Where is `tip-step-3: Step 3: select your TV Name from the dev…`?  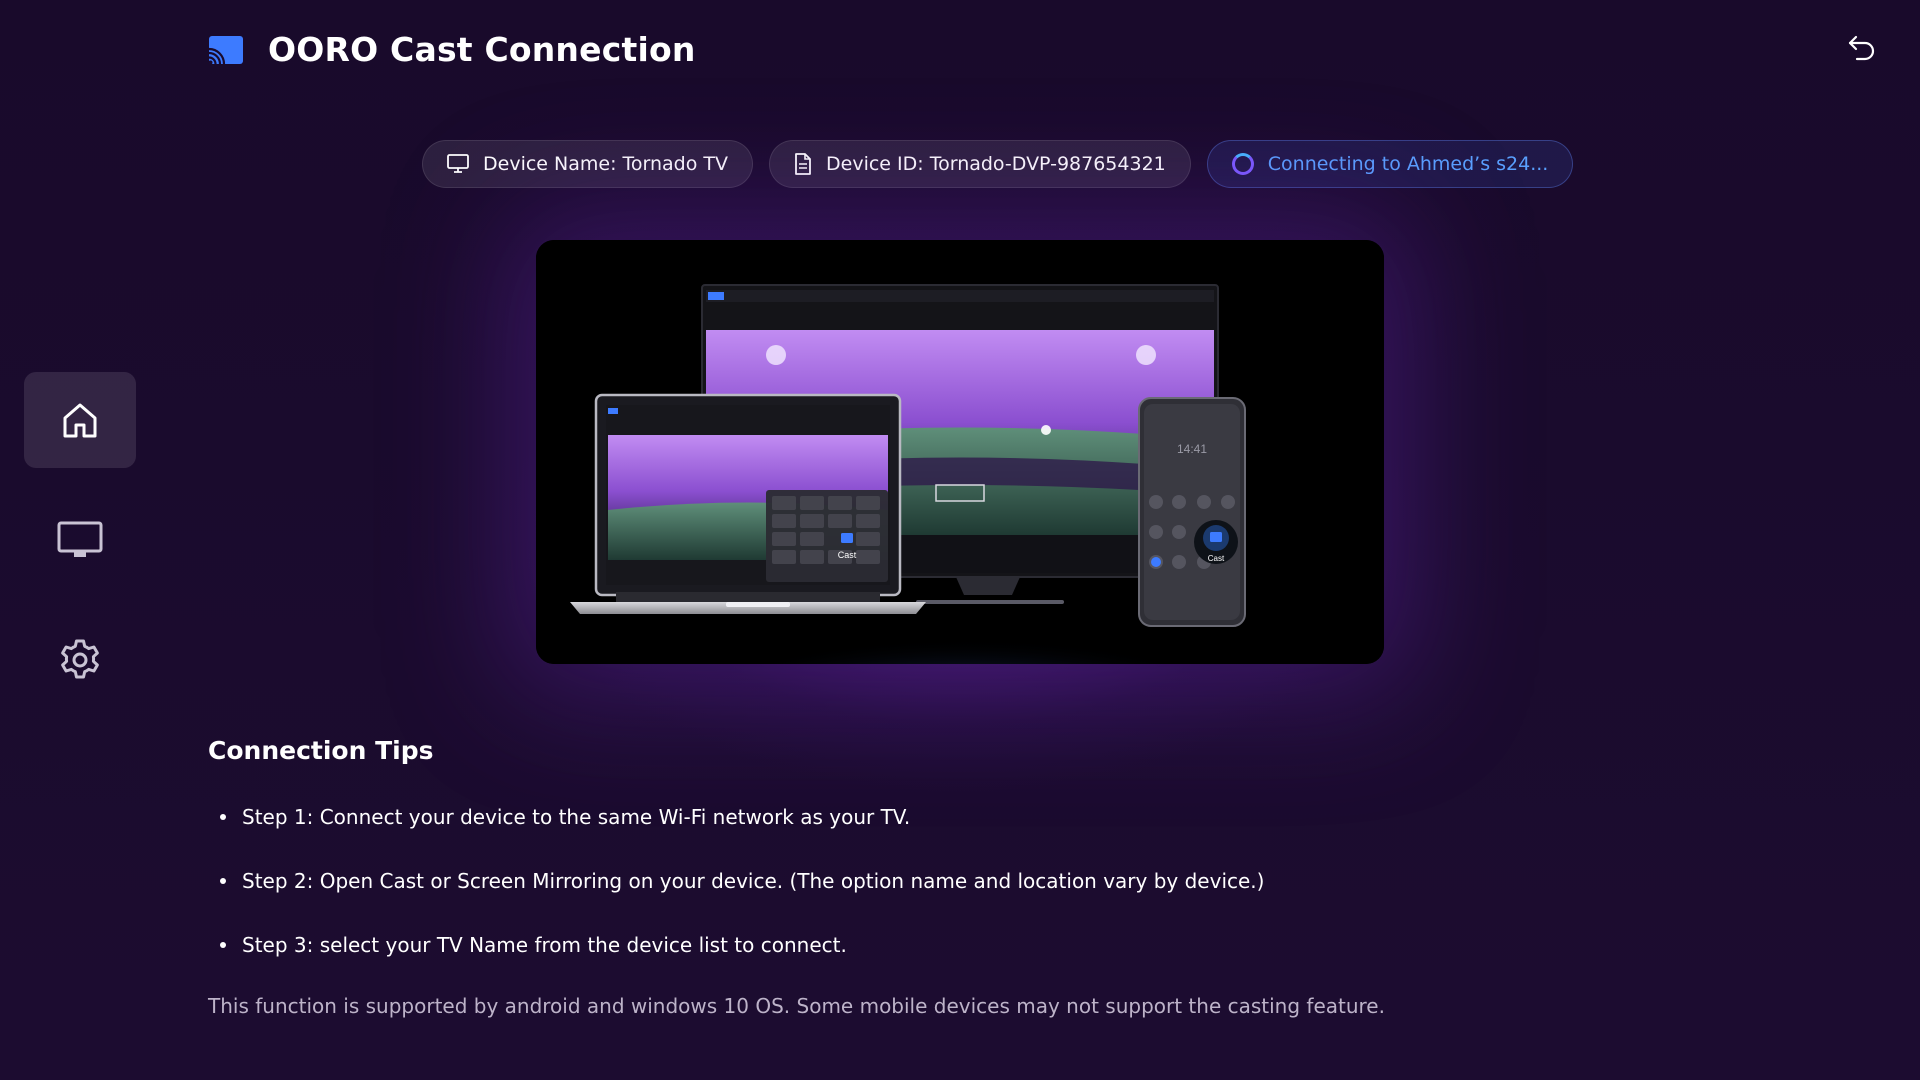 tip-step-3: Step 3: select your TV Name from the dev… is located at coordinates (741, 945).